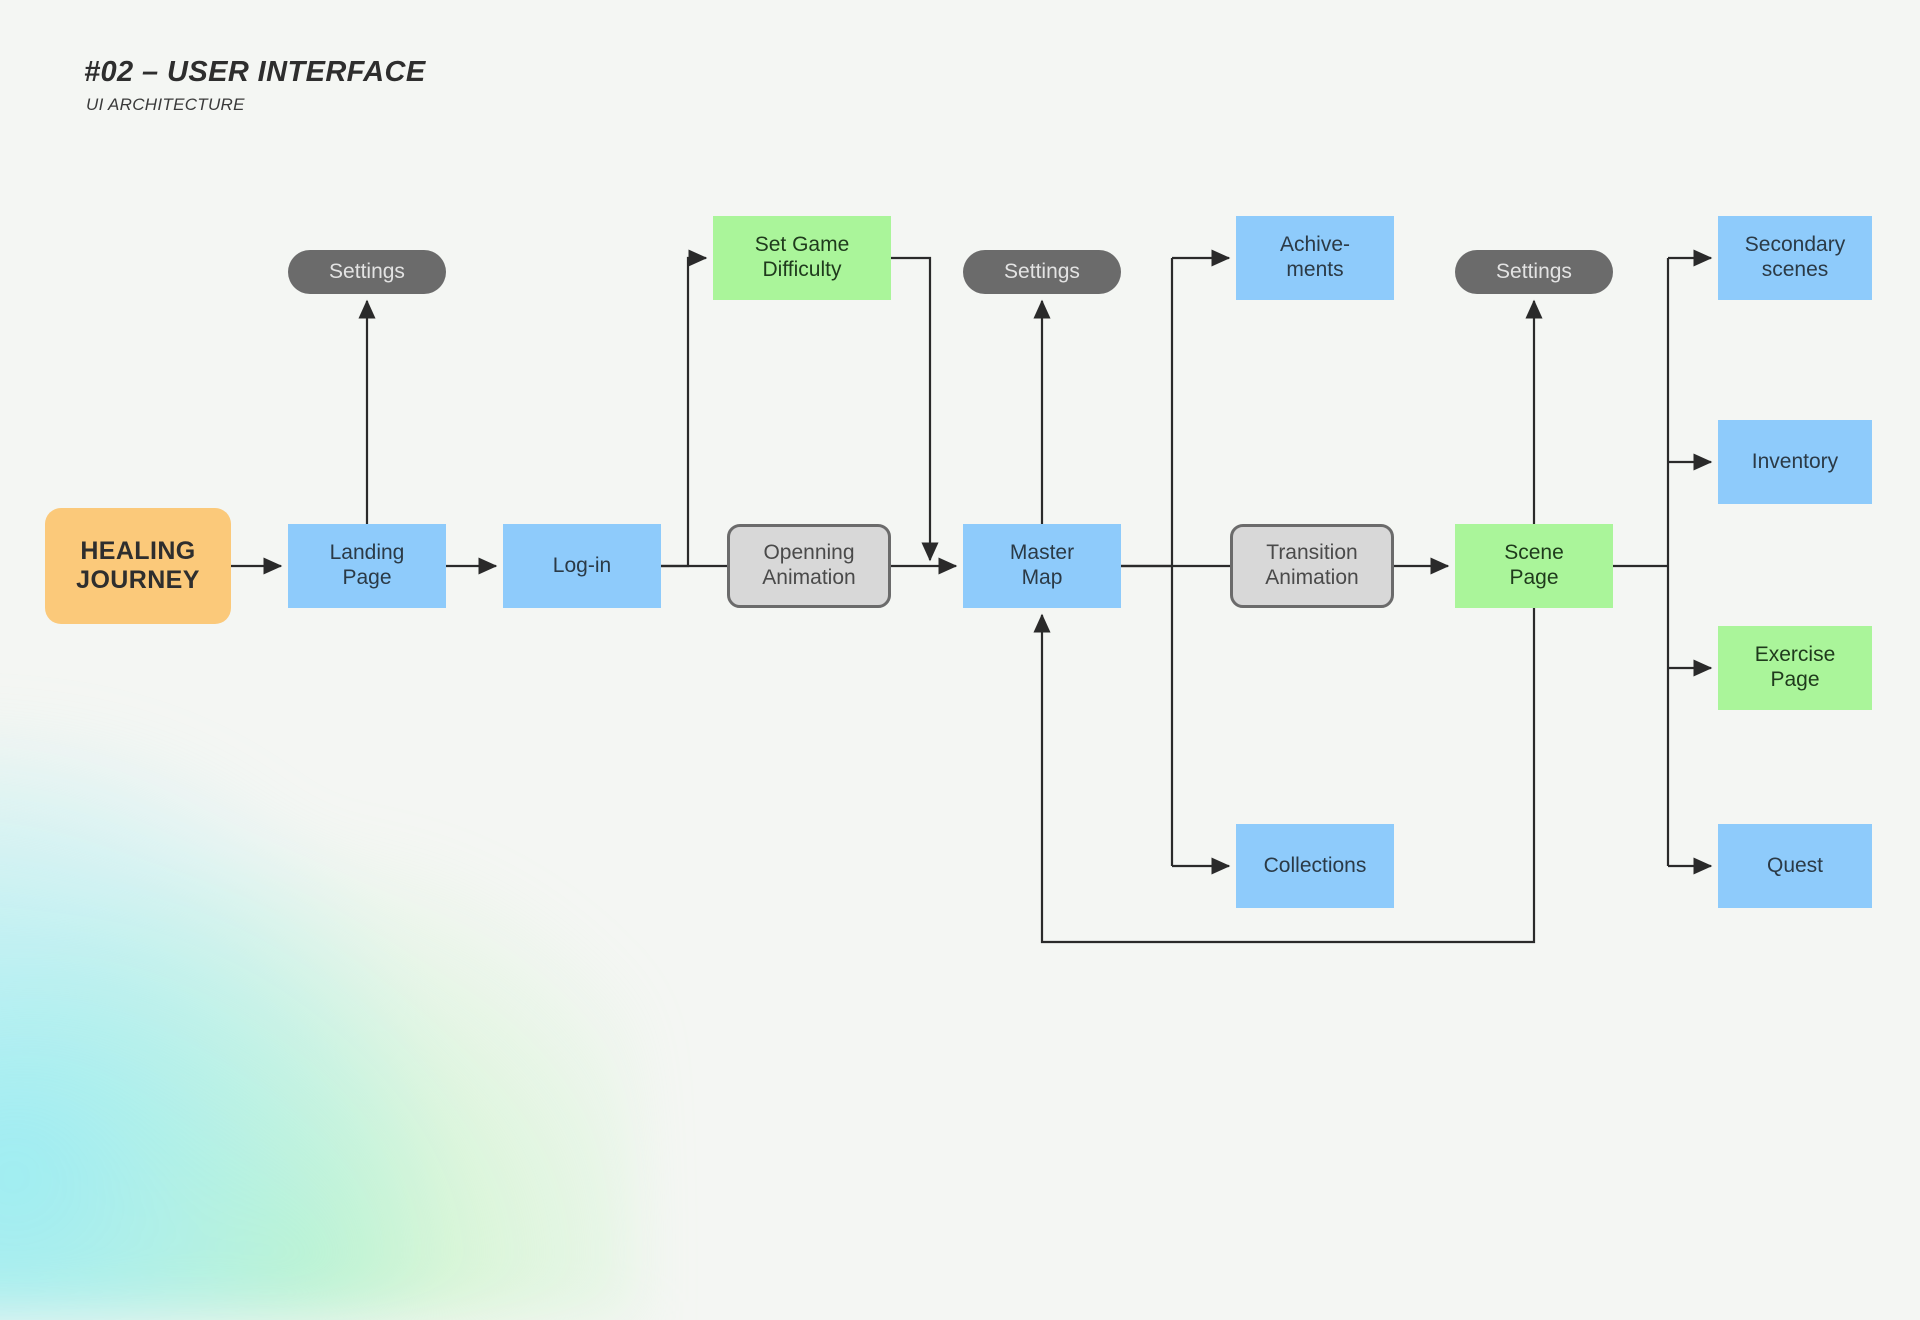  I want to click on node-label: HEALING JOURNEY, so click(138, 565).